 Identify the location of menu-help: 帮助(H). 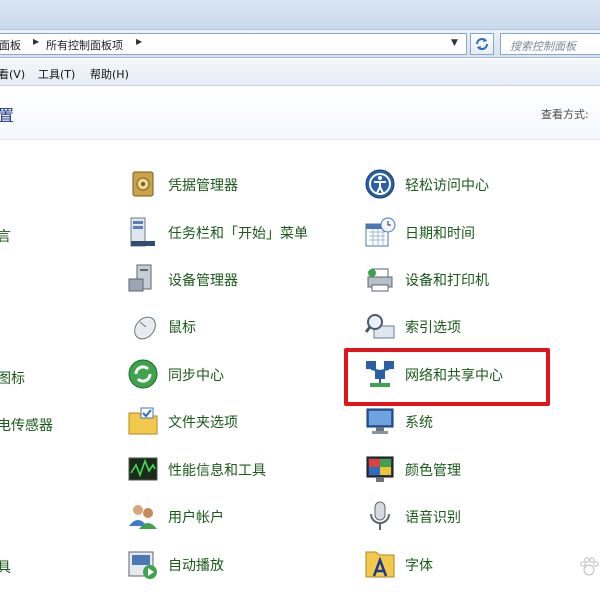
(109, 74).